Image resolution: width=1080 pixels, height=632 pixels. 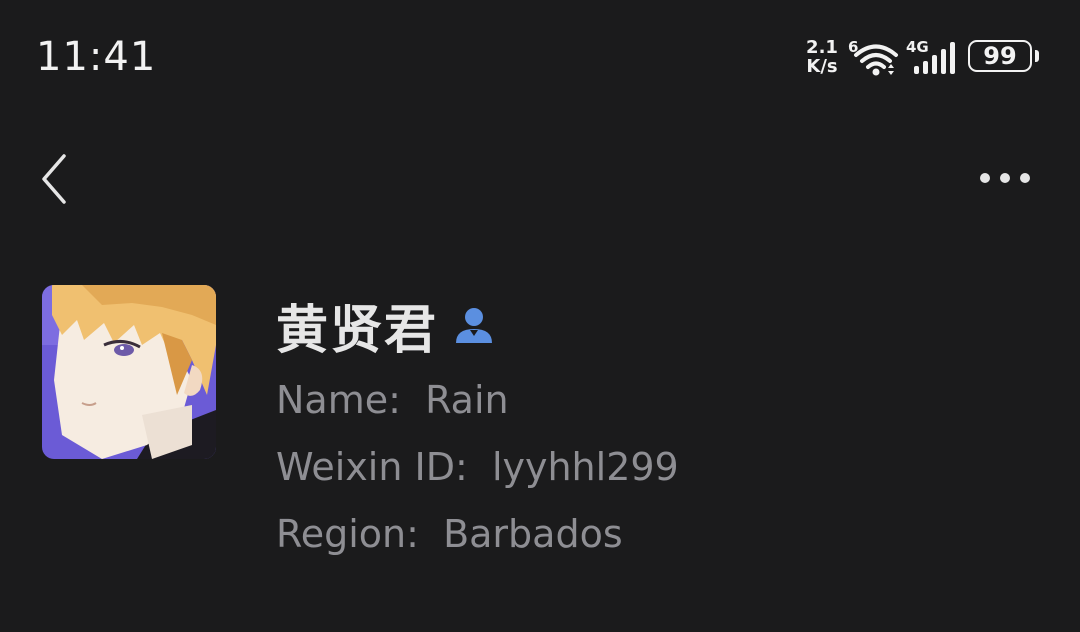 I want to click on more-button, so click(x=1005, y=178).